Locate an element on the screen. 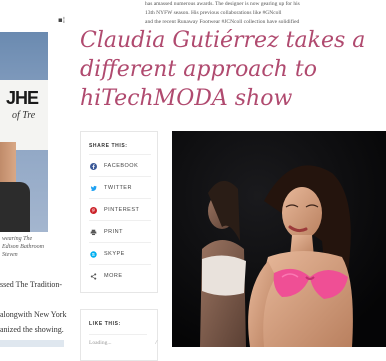 The width and height of the screenshot is (386, 361). text-line: anized the showing. is located at coordinates (32, 329).